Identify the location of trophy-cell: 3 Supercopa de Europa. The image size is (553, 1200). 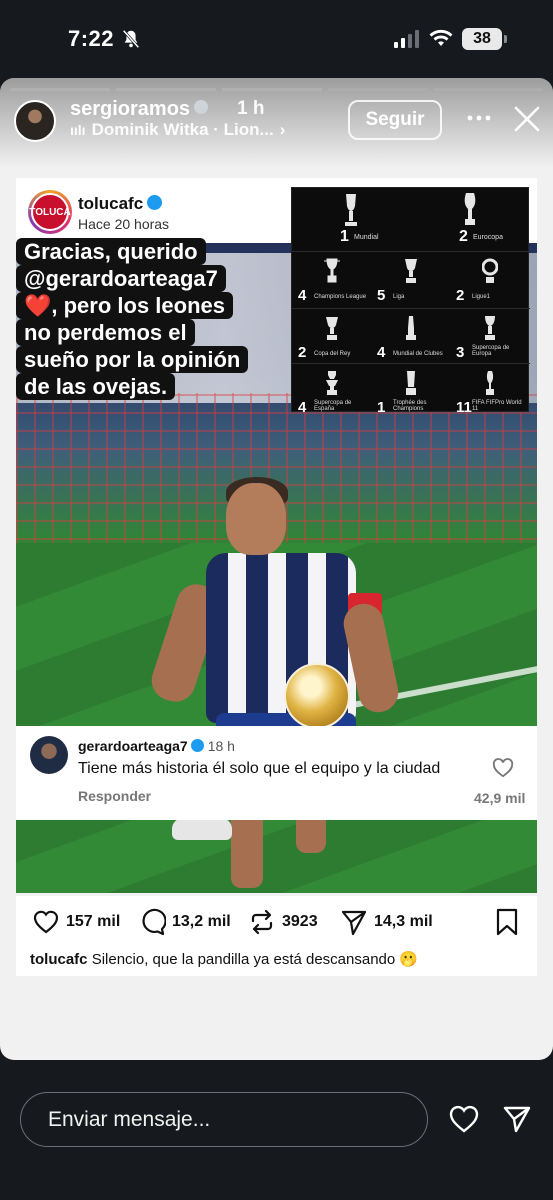
(489, 337).